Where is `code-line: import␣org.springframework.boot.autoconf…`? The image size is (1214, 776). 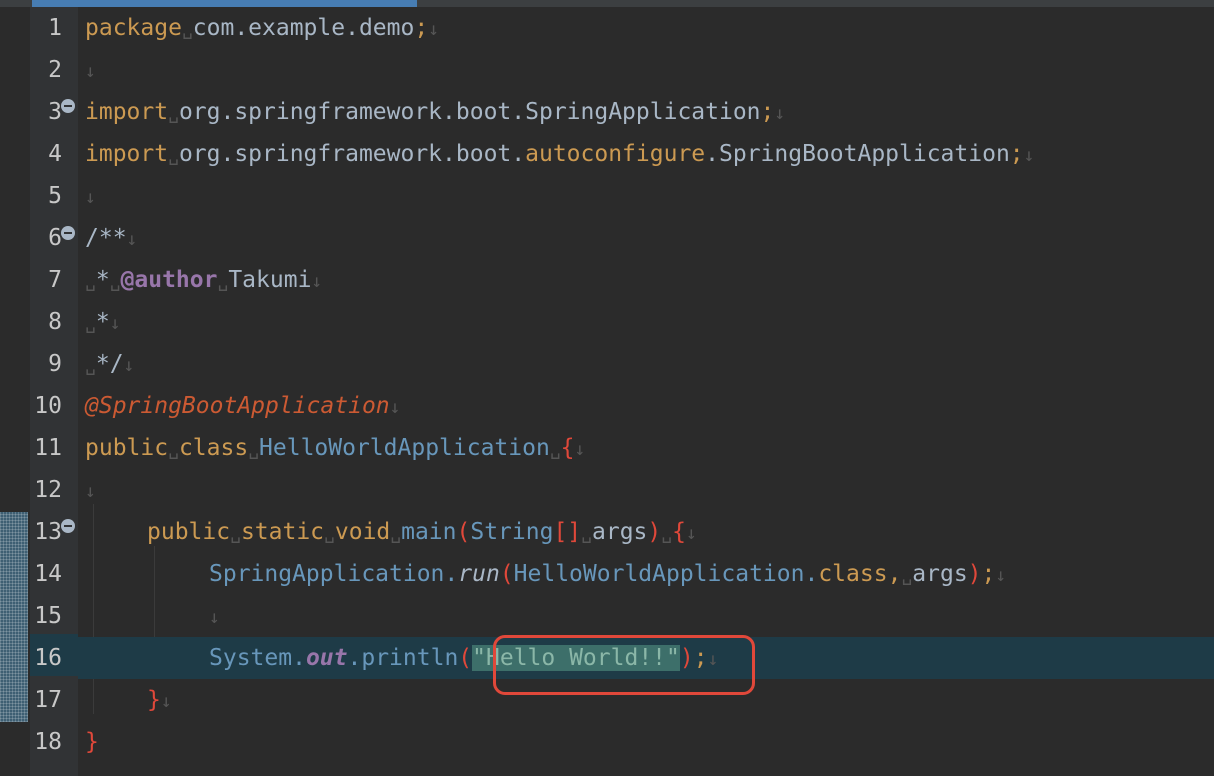 code-line: import␣org.springframework.boot.autoconf… is located at coordinates (646, 154).